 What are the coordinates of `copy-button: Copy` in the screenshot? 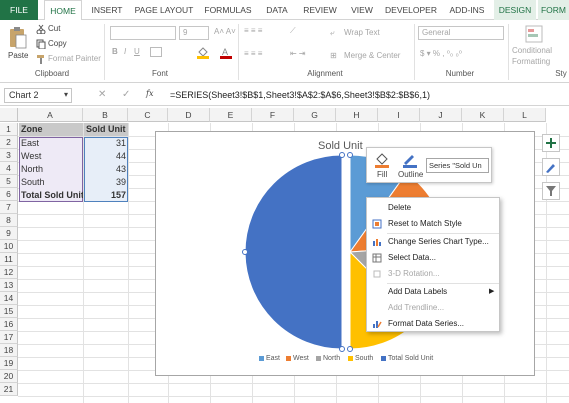 It's located at (57, 43).